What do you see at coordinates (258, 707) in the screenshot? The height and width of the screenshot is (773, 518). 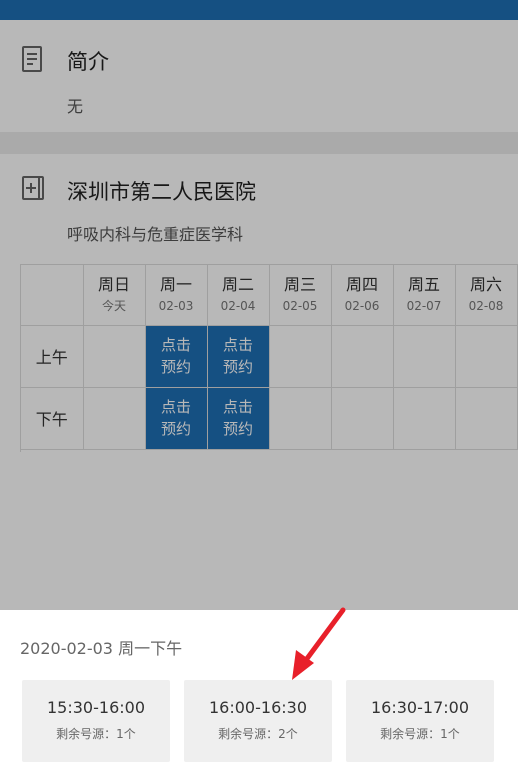 I see `slot-time: 16:00-16:30` at bounding box center [258, 707].